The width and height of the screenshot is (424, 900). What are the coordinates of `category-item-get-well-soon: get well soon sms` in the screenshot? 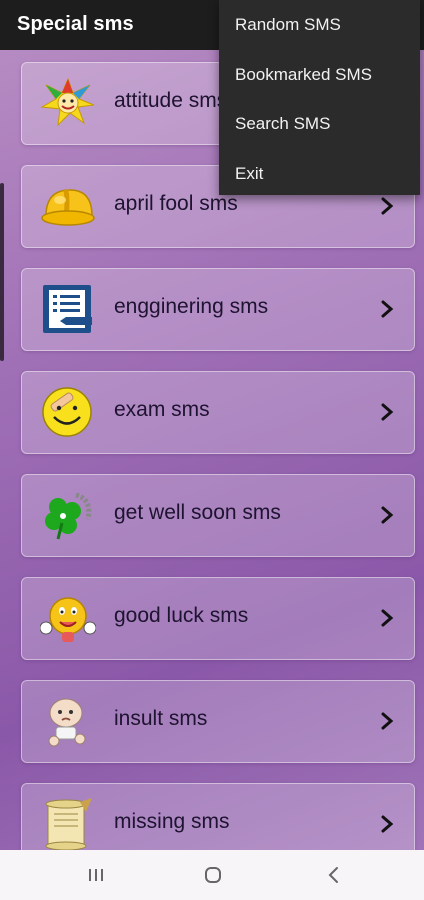 It's located at (218, 515).